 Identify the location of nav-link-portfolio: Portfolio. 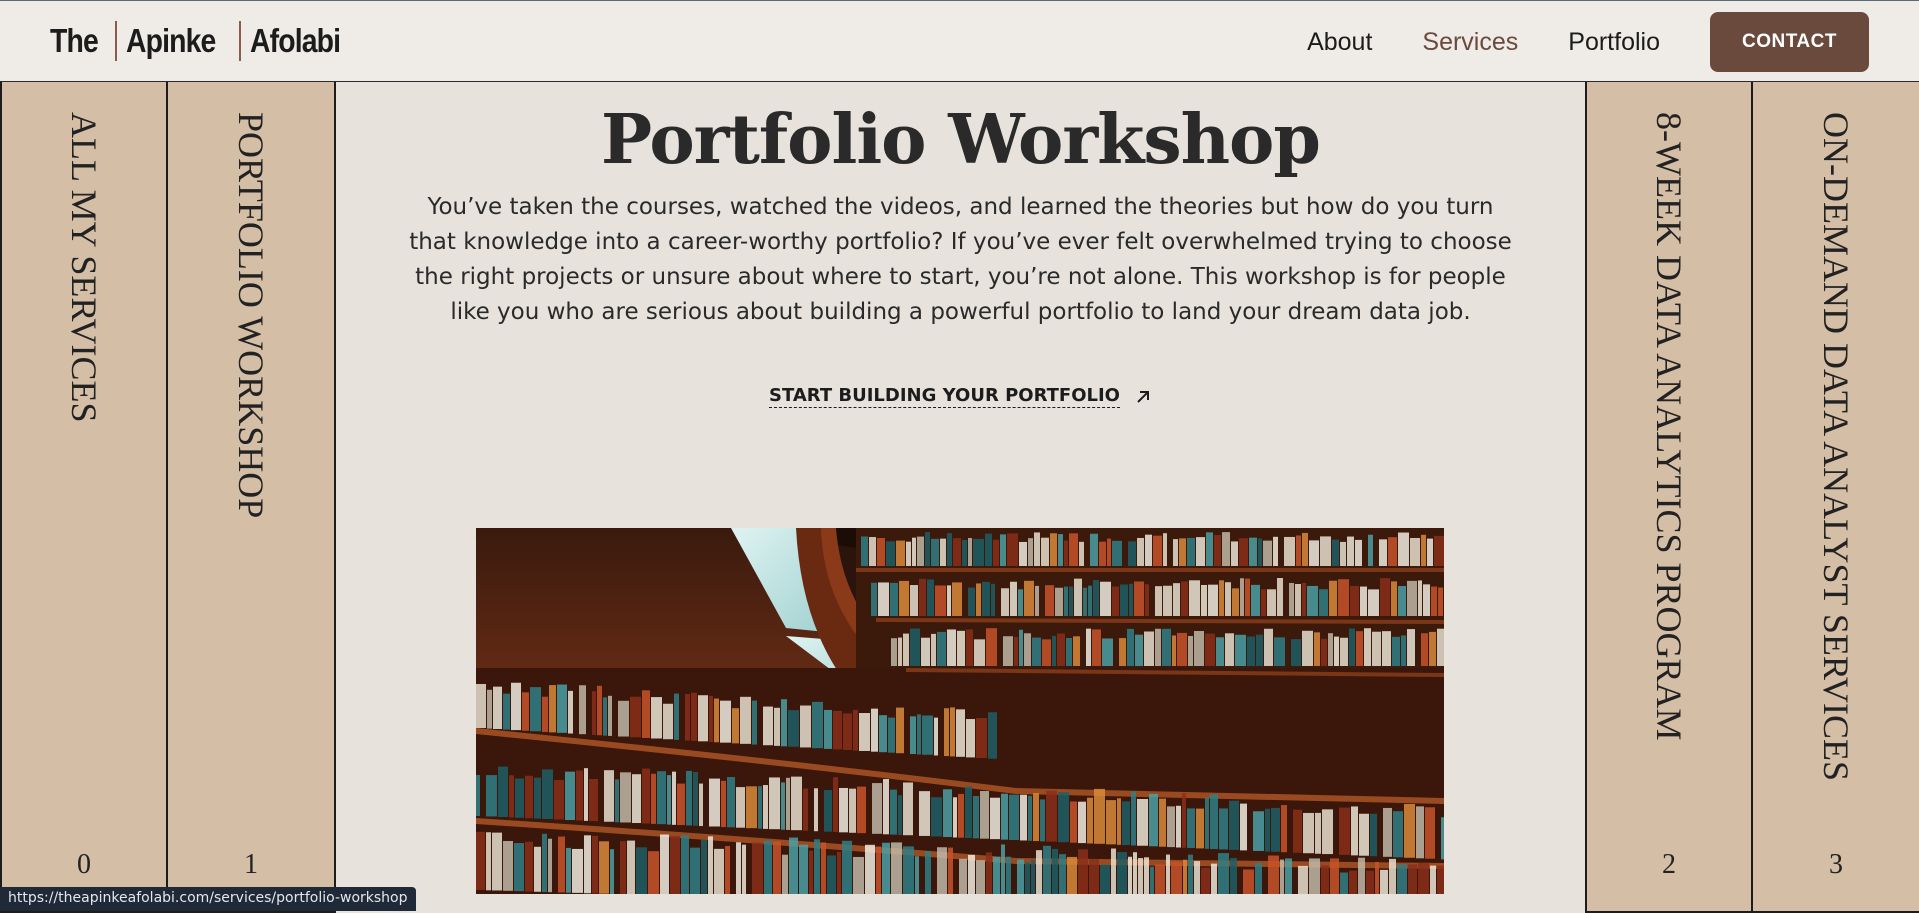
(1614, 42).